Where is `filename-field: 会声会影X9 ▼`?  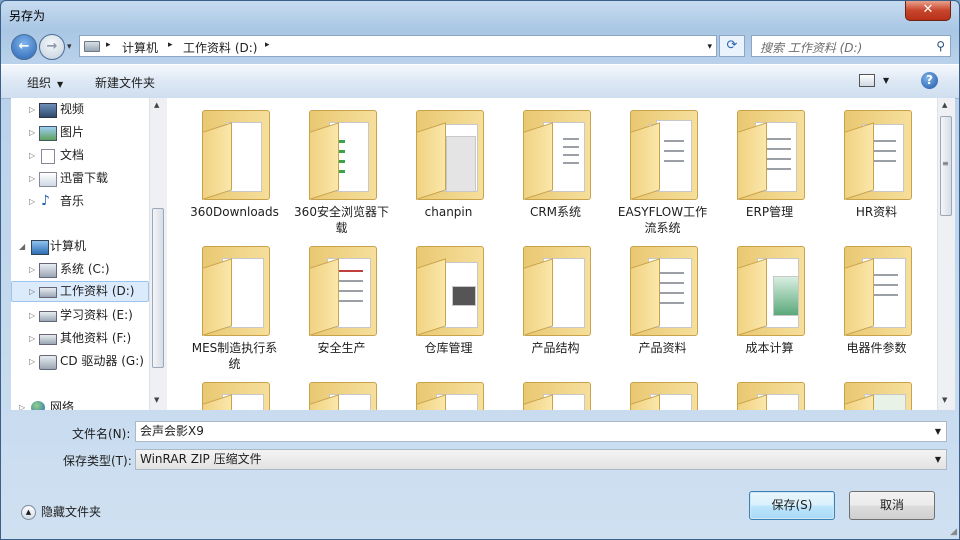 filename-field: 会声会影X9 ▼ is located at coordinates (541, 431).